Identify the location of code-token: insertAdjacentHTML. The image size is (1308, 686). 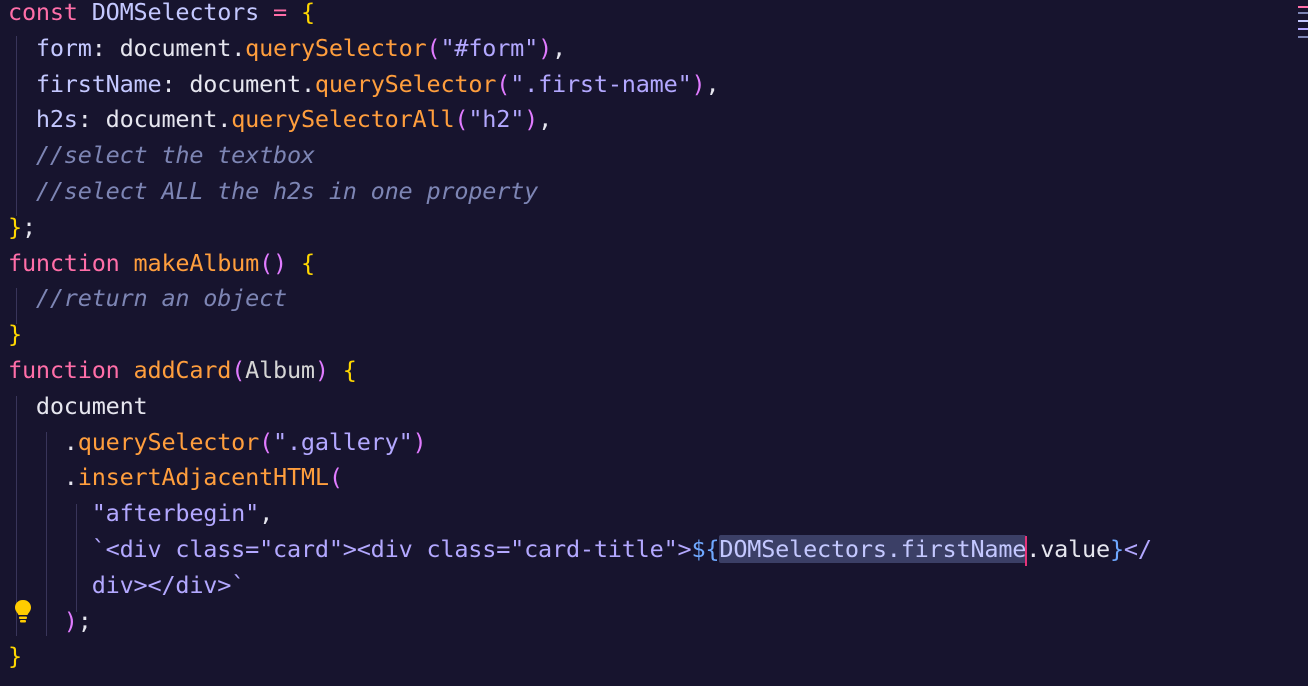
(203, 477).